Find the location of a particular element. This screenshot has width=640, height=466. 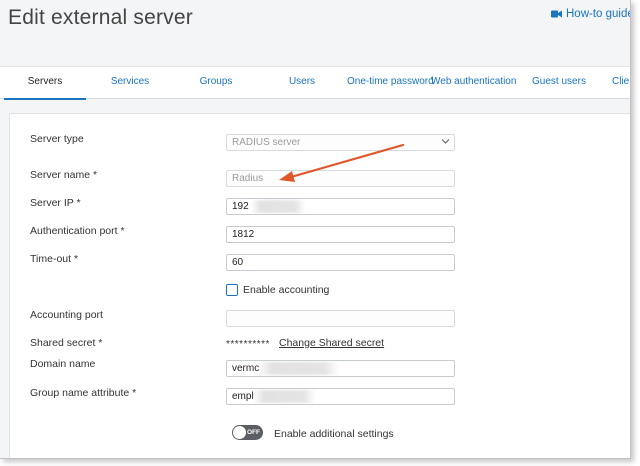

change-shared-secret-link: Change Shared secret is located at coordinates (331, 343).